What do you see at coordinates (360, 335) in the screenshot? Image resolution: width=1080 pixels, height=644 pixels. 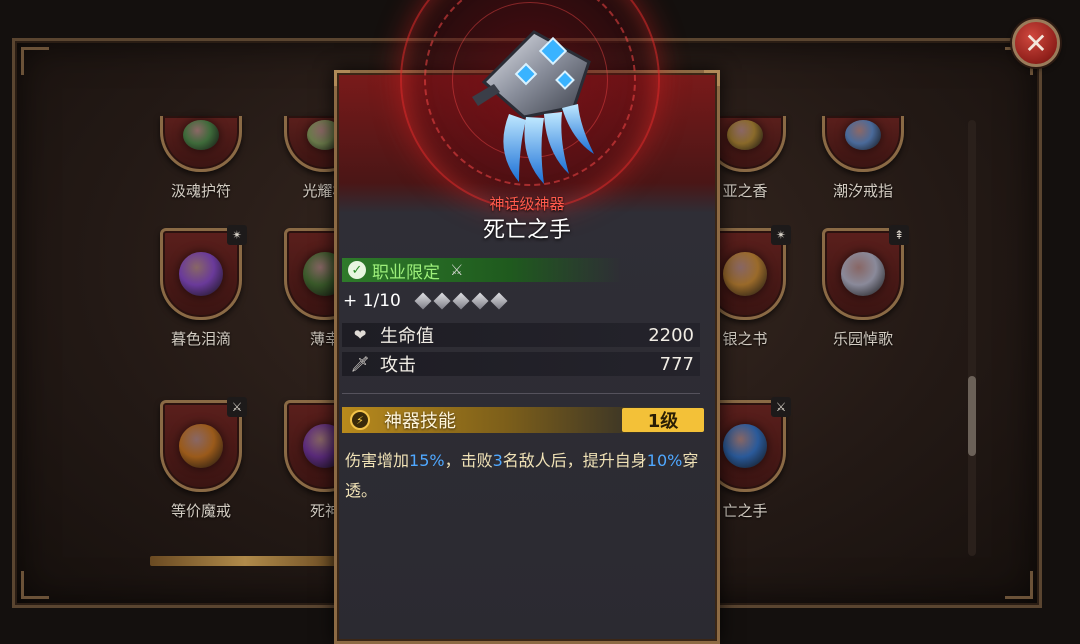 I see `heart-icon: ❤` at bounding box center [360, 335].